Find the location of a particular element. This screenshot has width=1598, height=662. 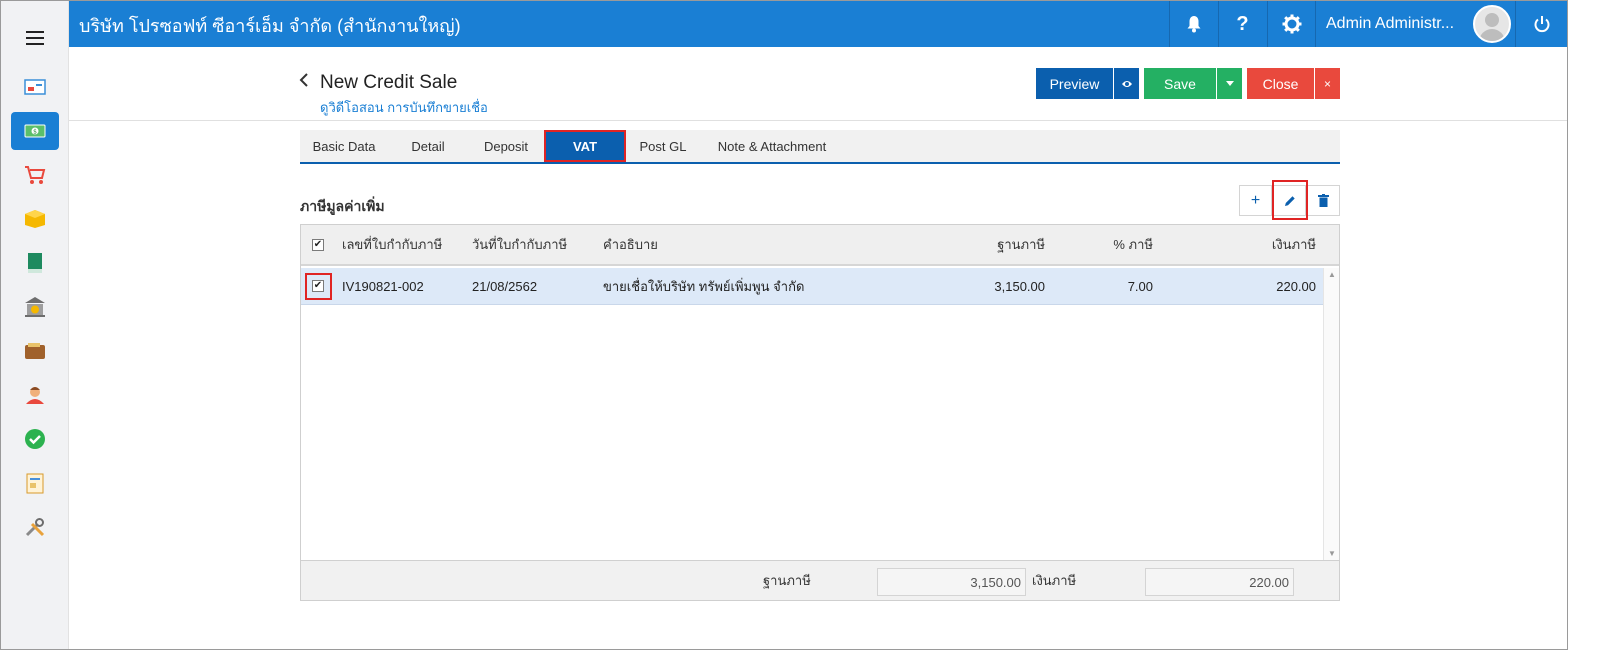

tools-icon is located at coordinates (35, 527).